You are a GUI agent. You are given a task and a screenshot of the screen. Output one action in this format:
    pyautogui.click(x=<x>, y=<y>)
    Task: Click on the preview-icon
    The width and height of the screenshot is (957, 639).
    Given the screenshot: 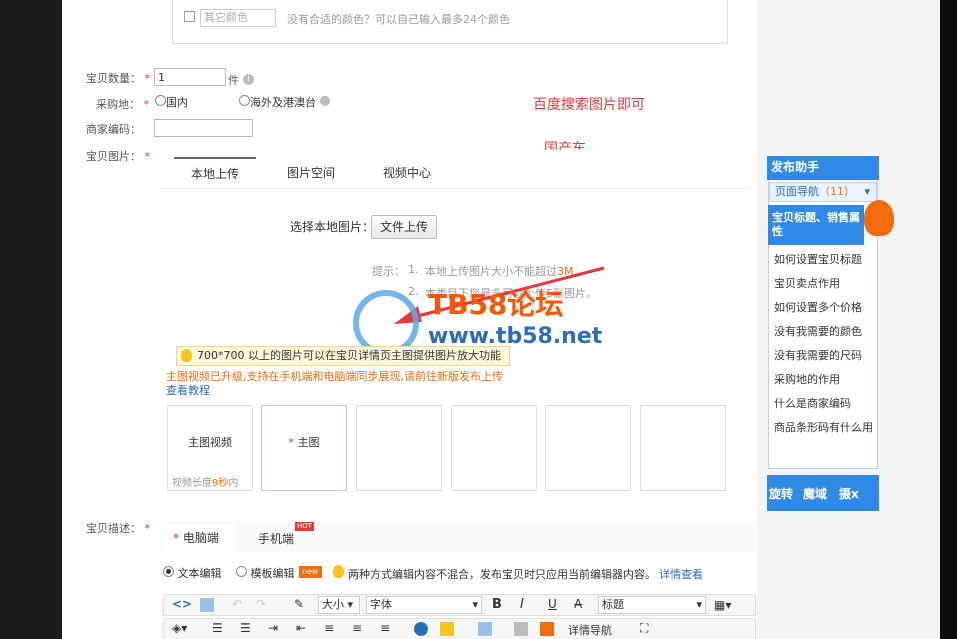 What is the action you would take?
    pyautogui.click(x=207, y=605)
    